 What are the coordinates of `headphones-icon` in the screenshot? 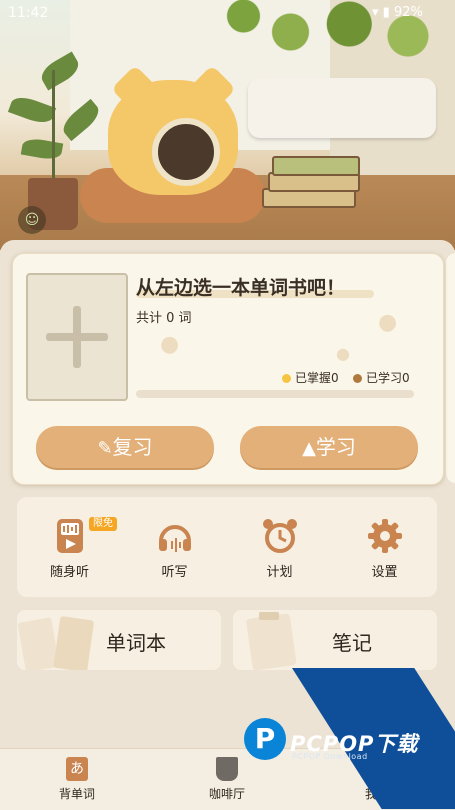 It's located at (175, 538).